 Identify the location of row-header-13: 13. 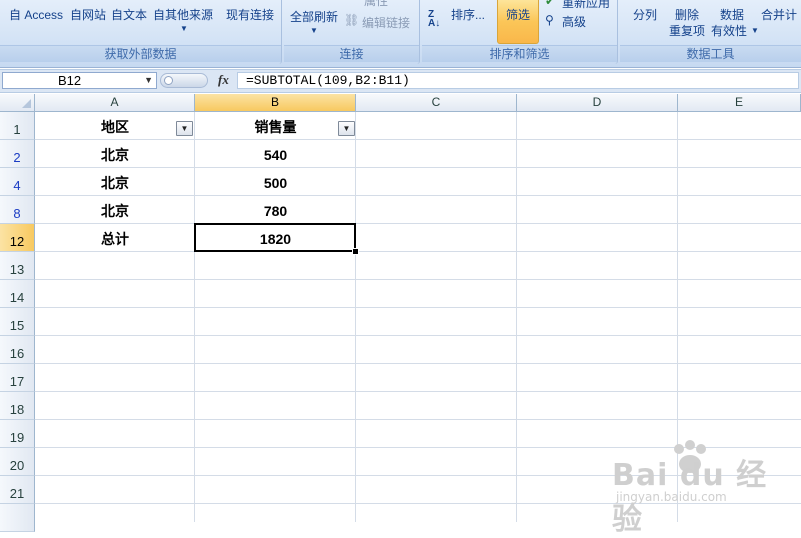
(17, 266).